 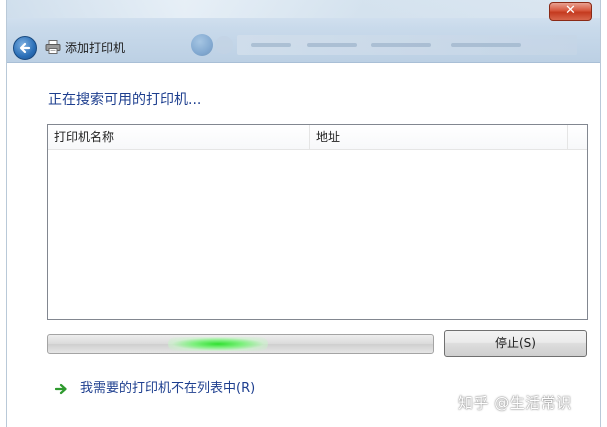 I want to click on progress-glow, so click(x=218, y=344).